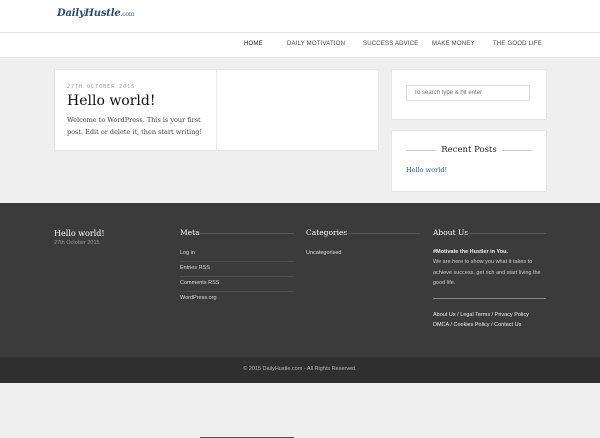  Describe the element at coordinates (77, 243) in the screenshot. I see `footer-post-date: 27th October 2015` at that location.